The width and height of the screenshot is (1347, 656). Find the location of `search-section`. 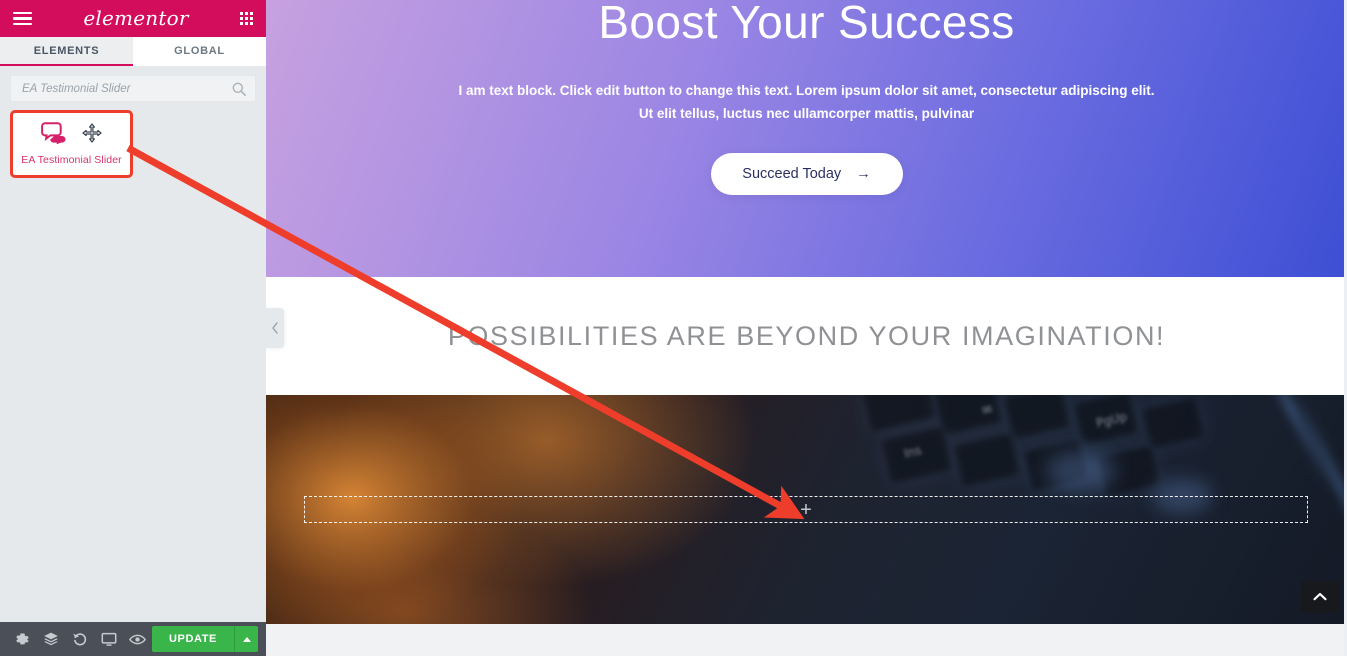

search-section is located at coordinates (133, 88).